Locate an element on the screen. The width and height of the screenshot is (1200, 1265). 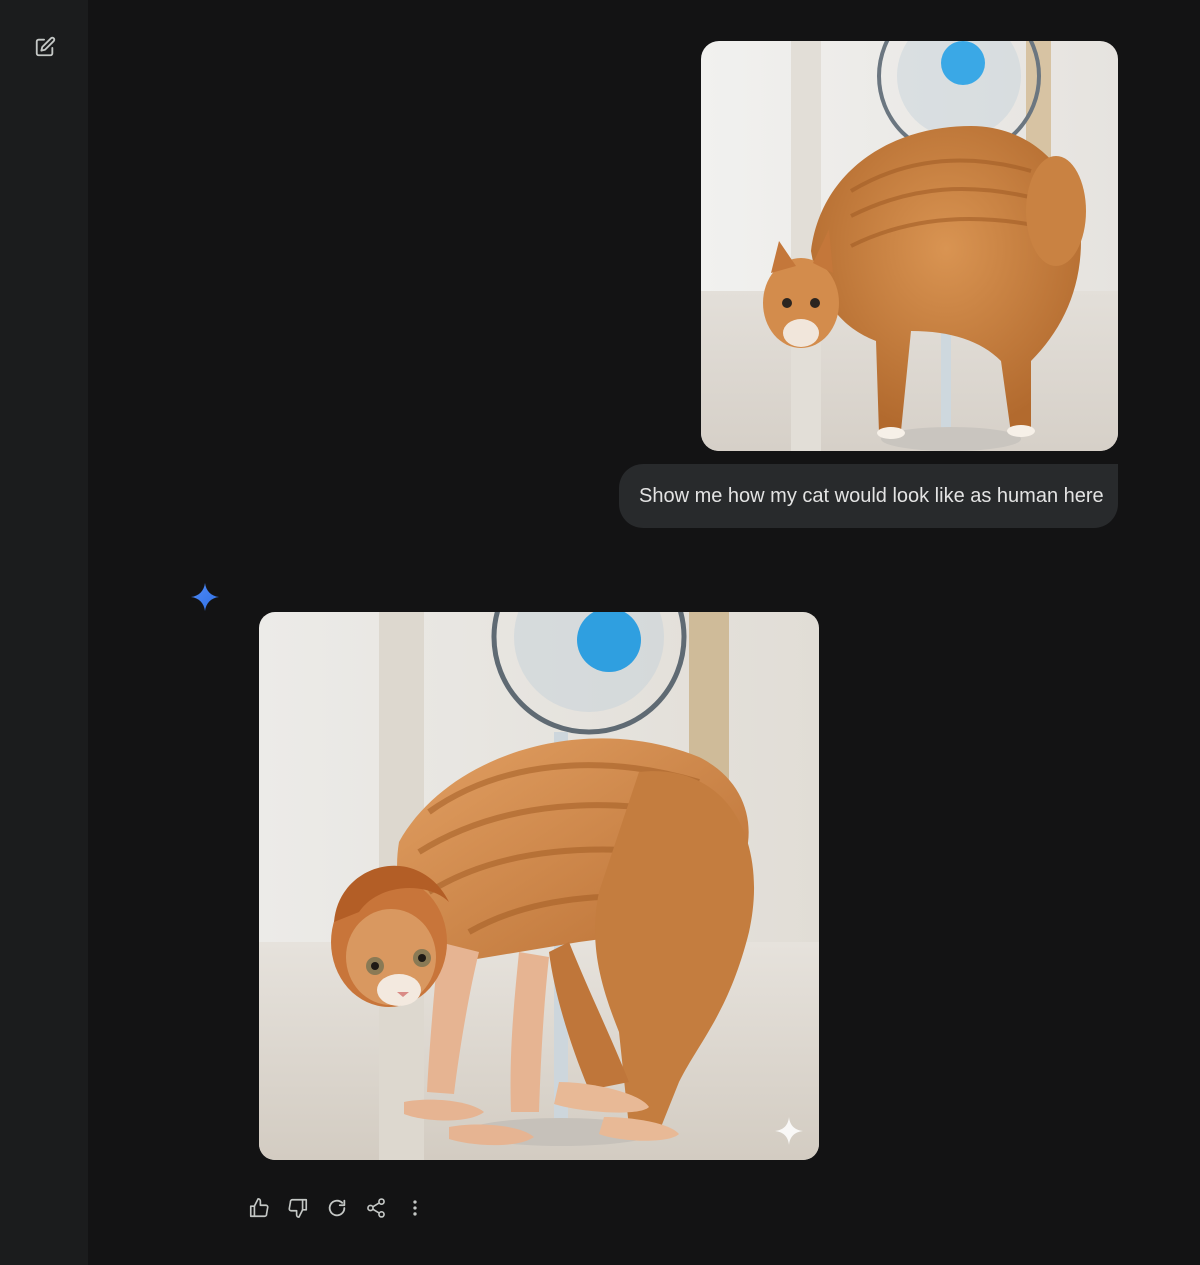
share-icon is located at coordinates (376, 1208).